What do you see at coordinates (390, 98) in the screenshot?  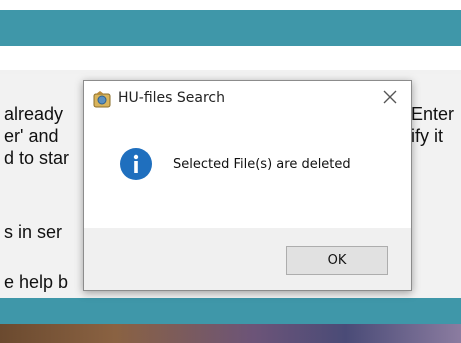 I see `close-icon` at bounding box center [390, 98].